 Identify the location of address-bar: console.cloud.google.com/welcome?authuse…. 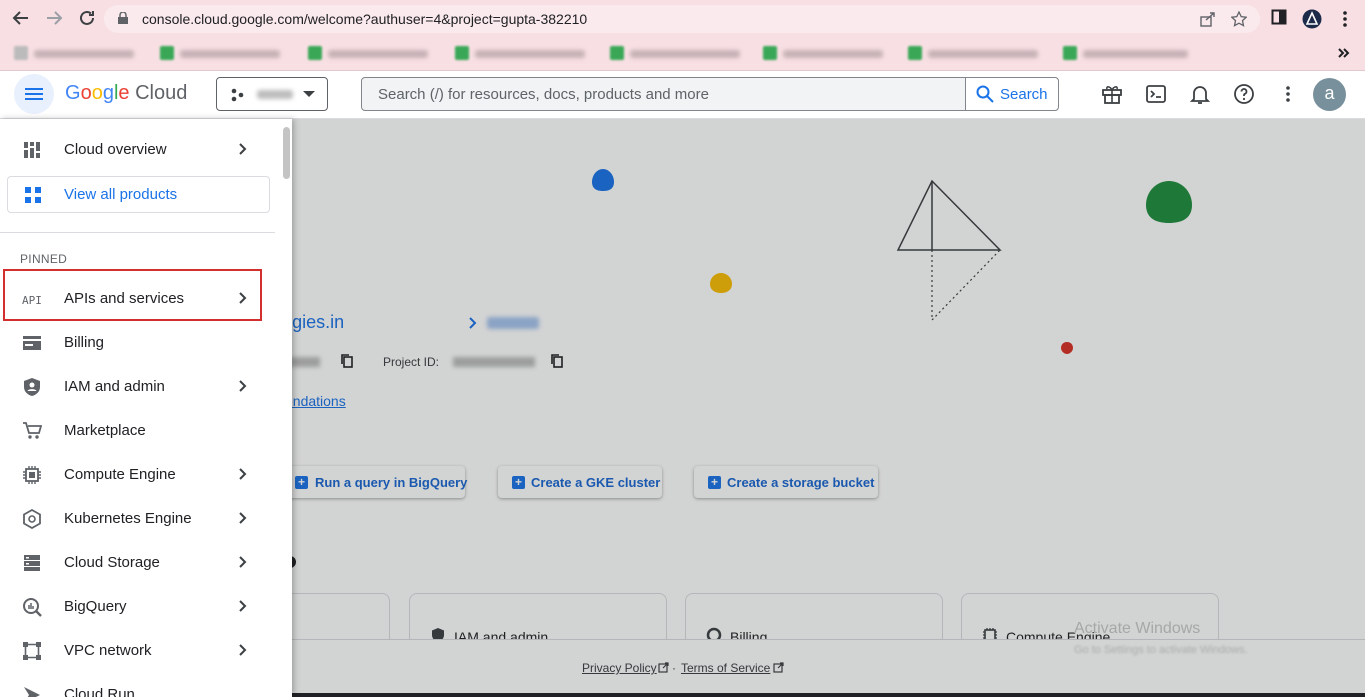
(682, 19).